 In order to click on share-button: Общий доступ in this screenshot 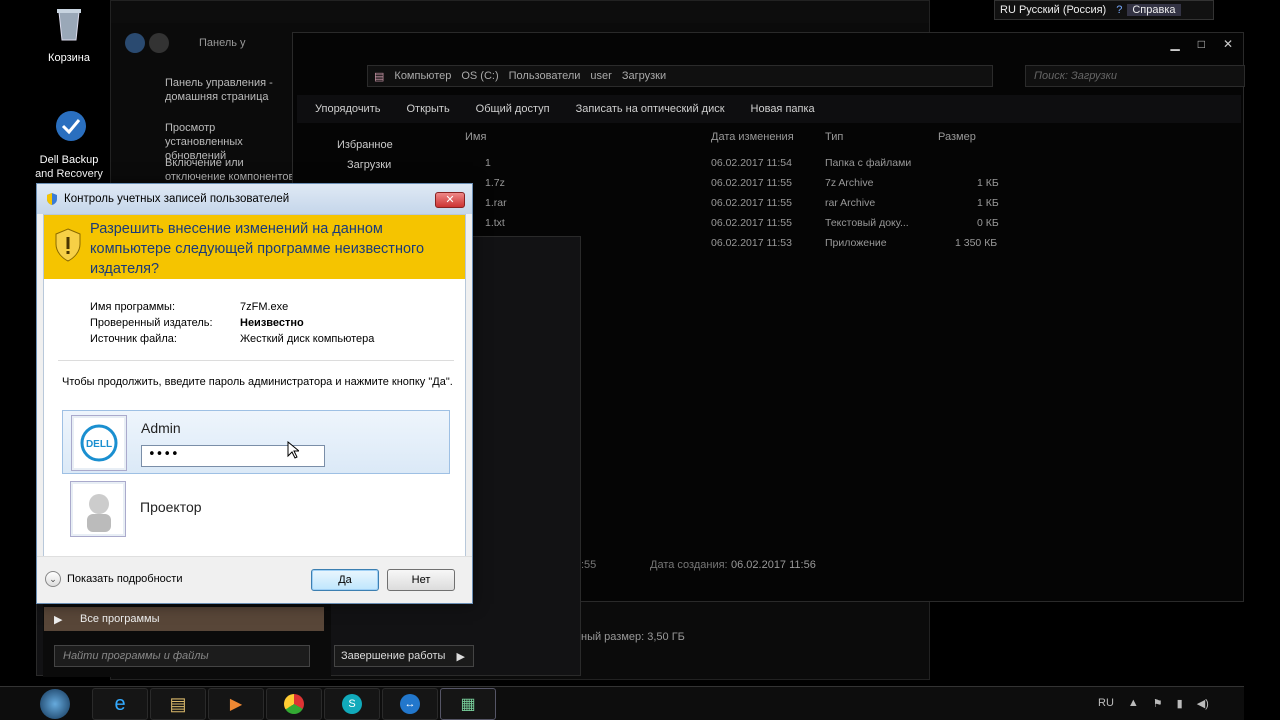, I will do `click(513, 109)`.